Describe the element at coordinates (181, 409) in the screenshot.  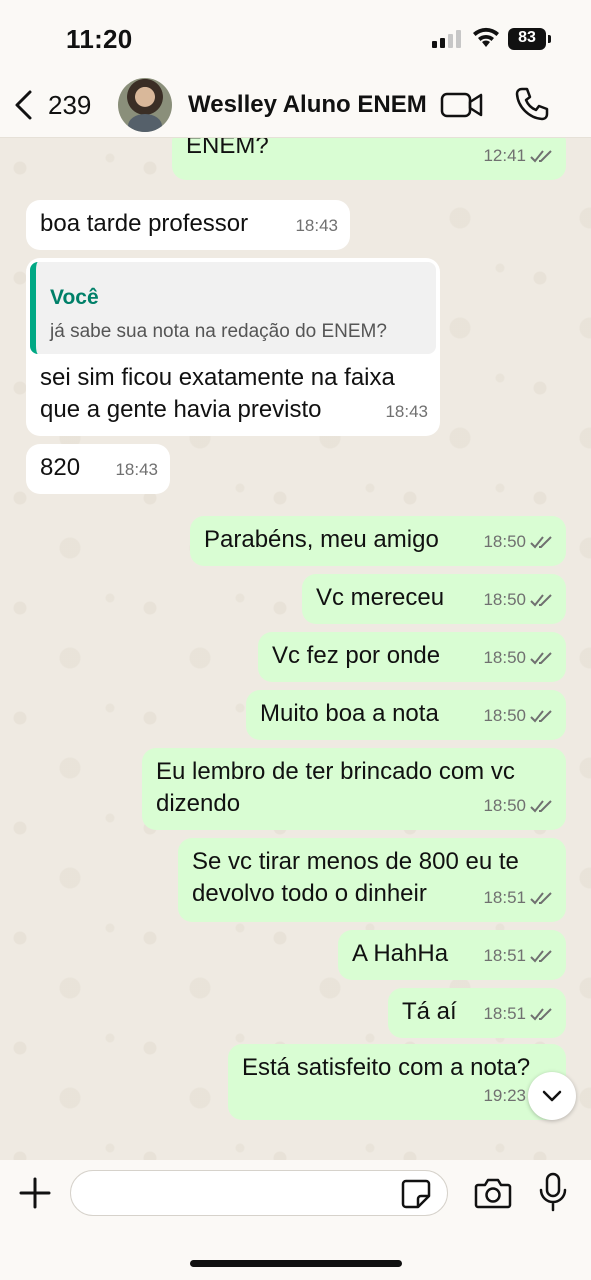
I see `message-text-line: que a gente havia previsto` at that location.